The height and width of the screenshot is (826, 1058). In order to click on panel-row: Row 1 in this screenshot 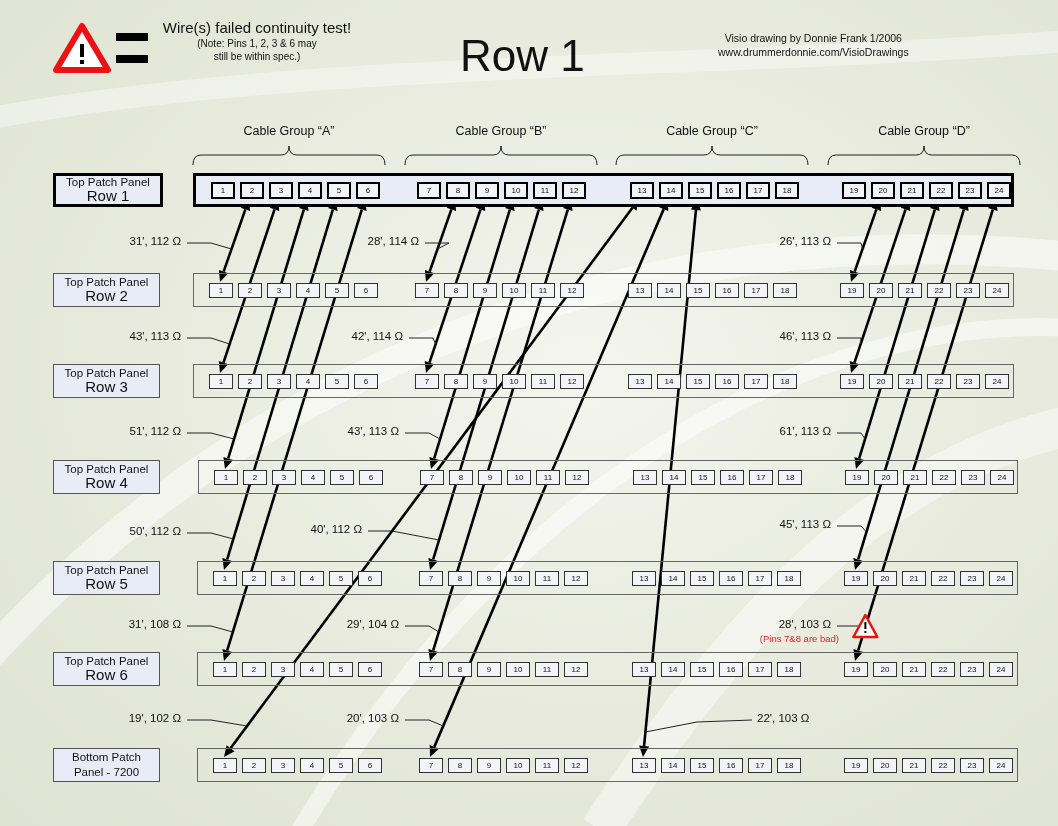, I will do `click(108, 196)`.